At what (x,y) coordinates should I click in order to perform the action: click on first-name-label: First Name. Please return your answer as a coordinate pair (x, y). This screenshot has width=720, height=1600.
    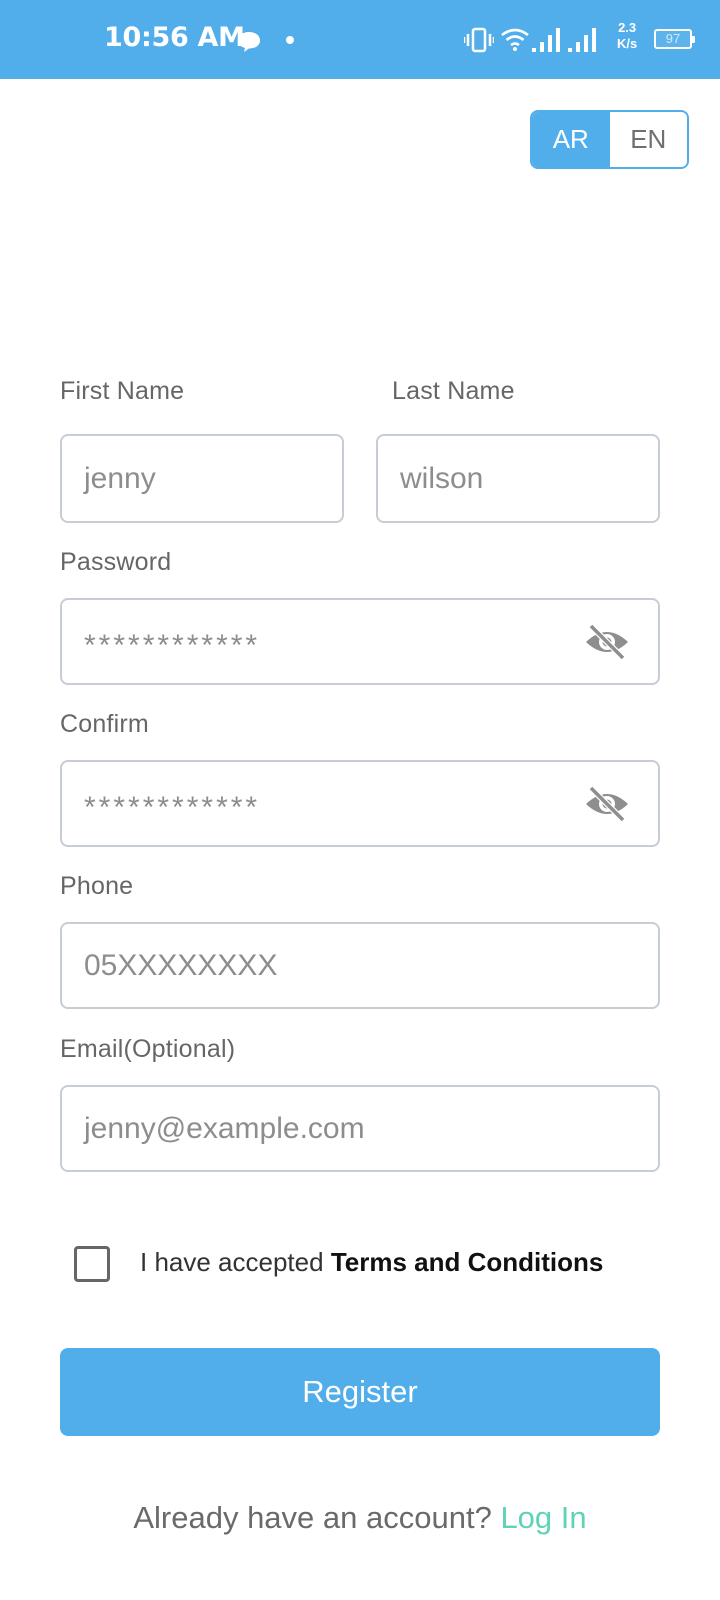
    Looking at the image, I should click on (122, 391).